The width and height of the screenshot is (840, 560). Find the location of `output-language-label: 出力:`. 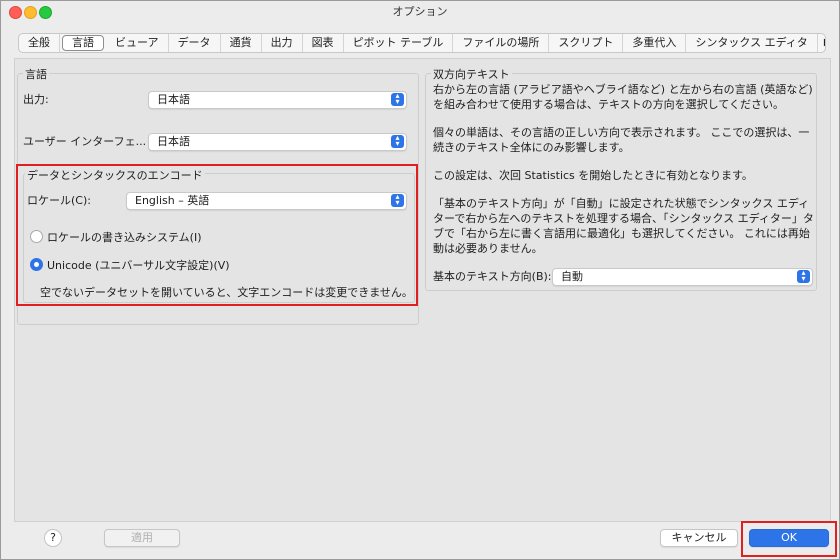

output-language-label: 出力: is located at coordinates (36, 99).